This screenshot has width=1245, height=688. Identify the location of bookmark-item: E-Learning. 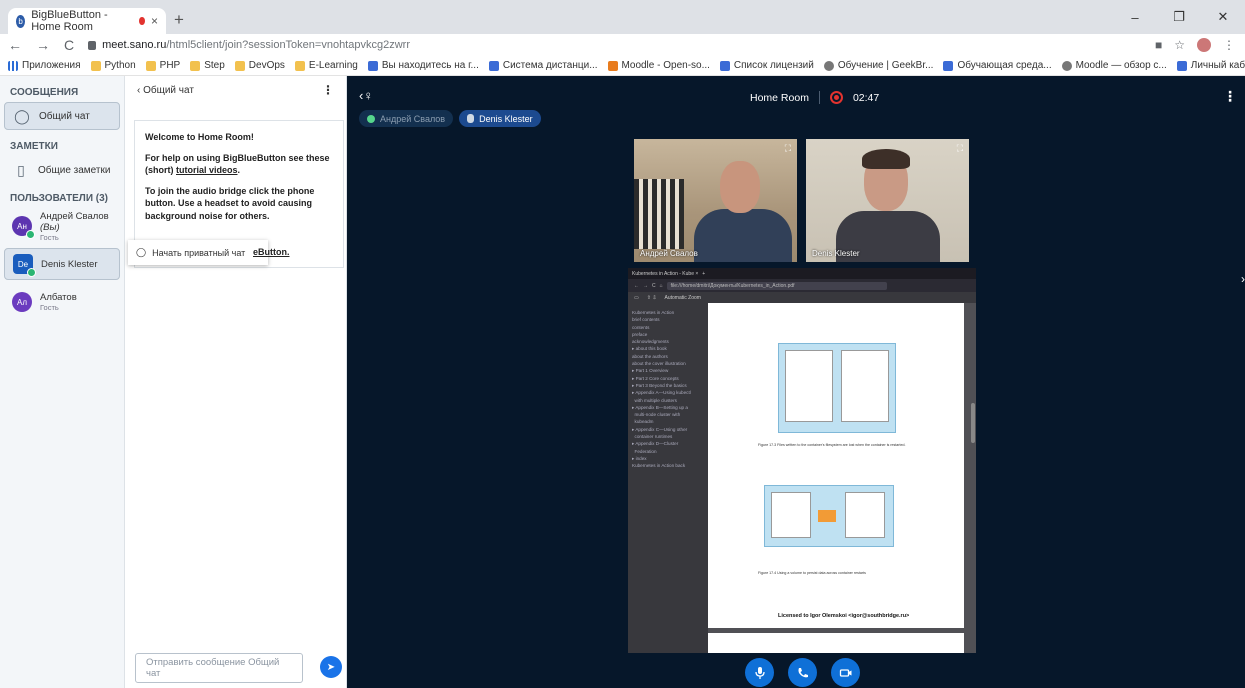
(326, 65).